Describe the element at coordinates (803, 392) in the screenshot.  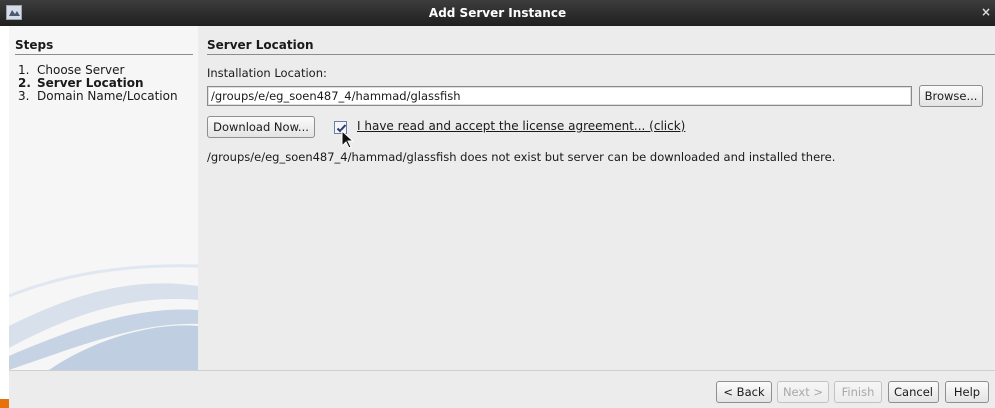
I see `next-button: Next >` at that location.